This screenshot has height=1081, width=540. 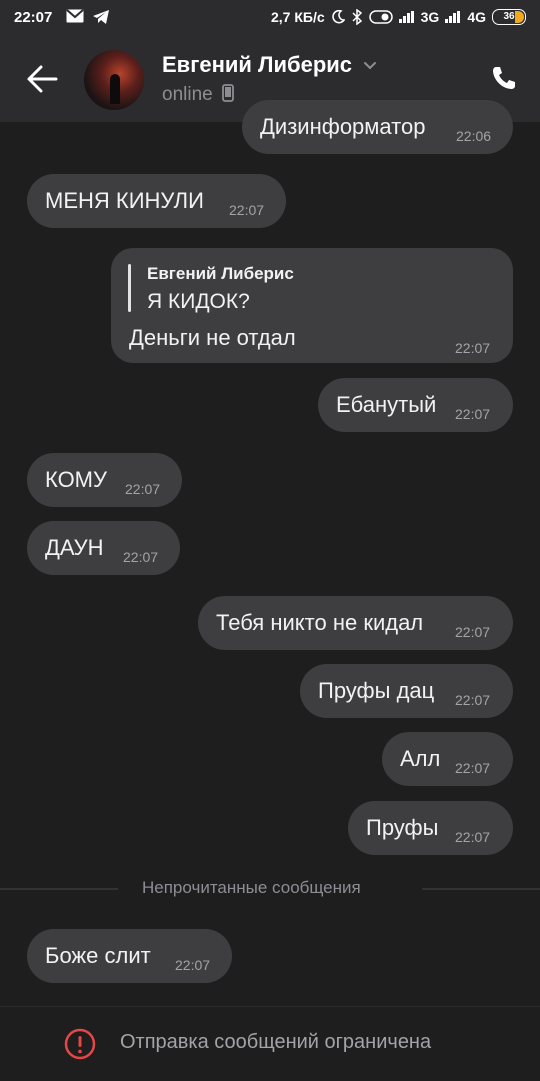 What do you see at coordinates (481, 889) in the screenshot?
I see `unread-divider-line-right` at bounding box center [481, 889].